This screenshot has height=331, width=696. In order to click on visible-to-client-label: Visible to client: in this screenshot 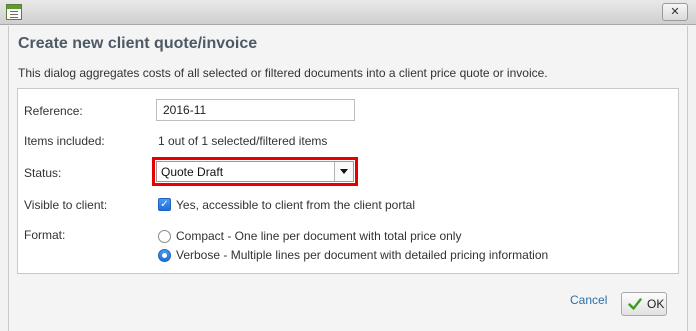, I will do `click(66, 205)`.